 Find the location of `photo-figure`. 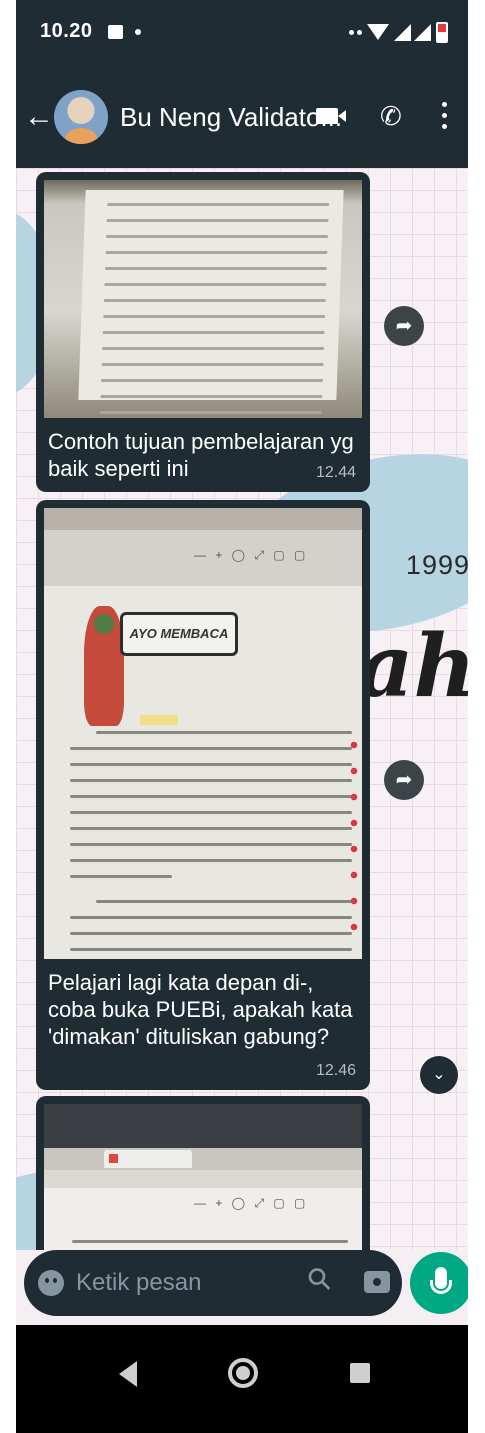

photo-figure is located at coordinates (104, 666).